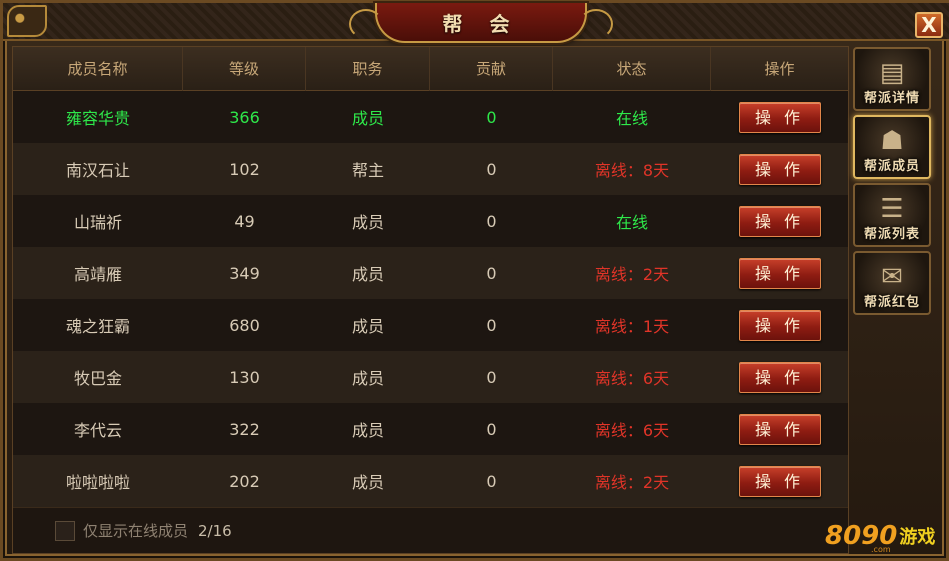 This screenshot has height=561, width=949. I want to click on member-level: 49, so click(244, 221).